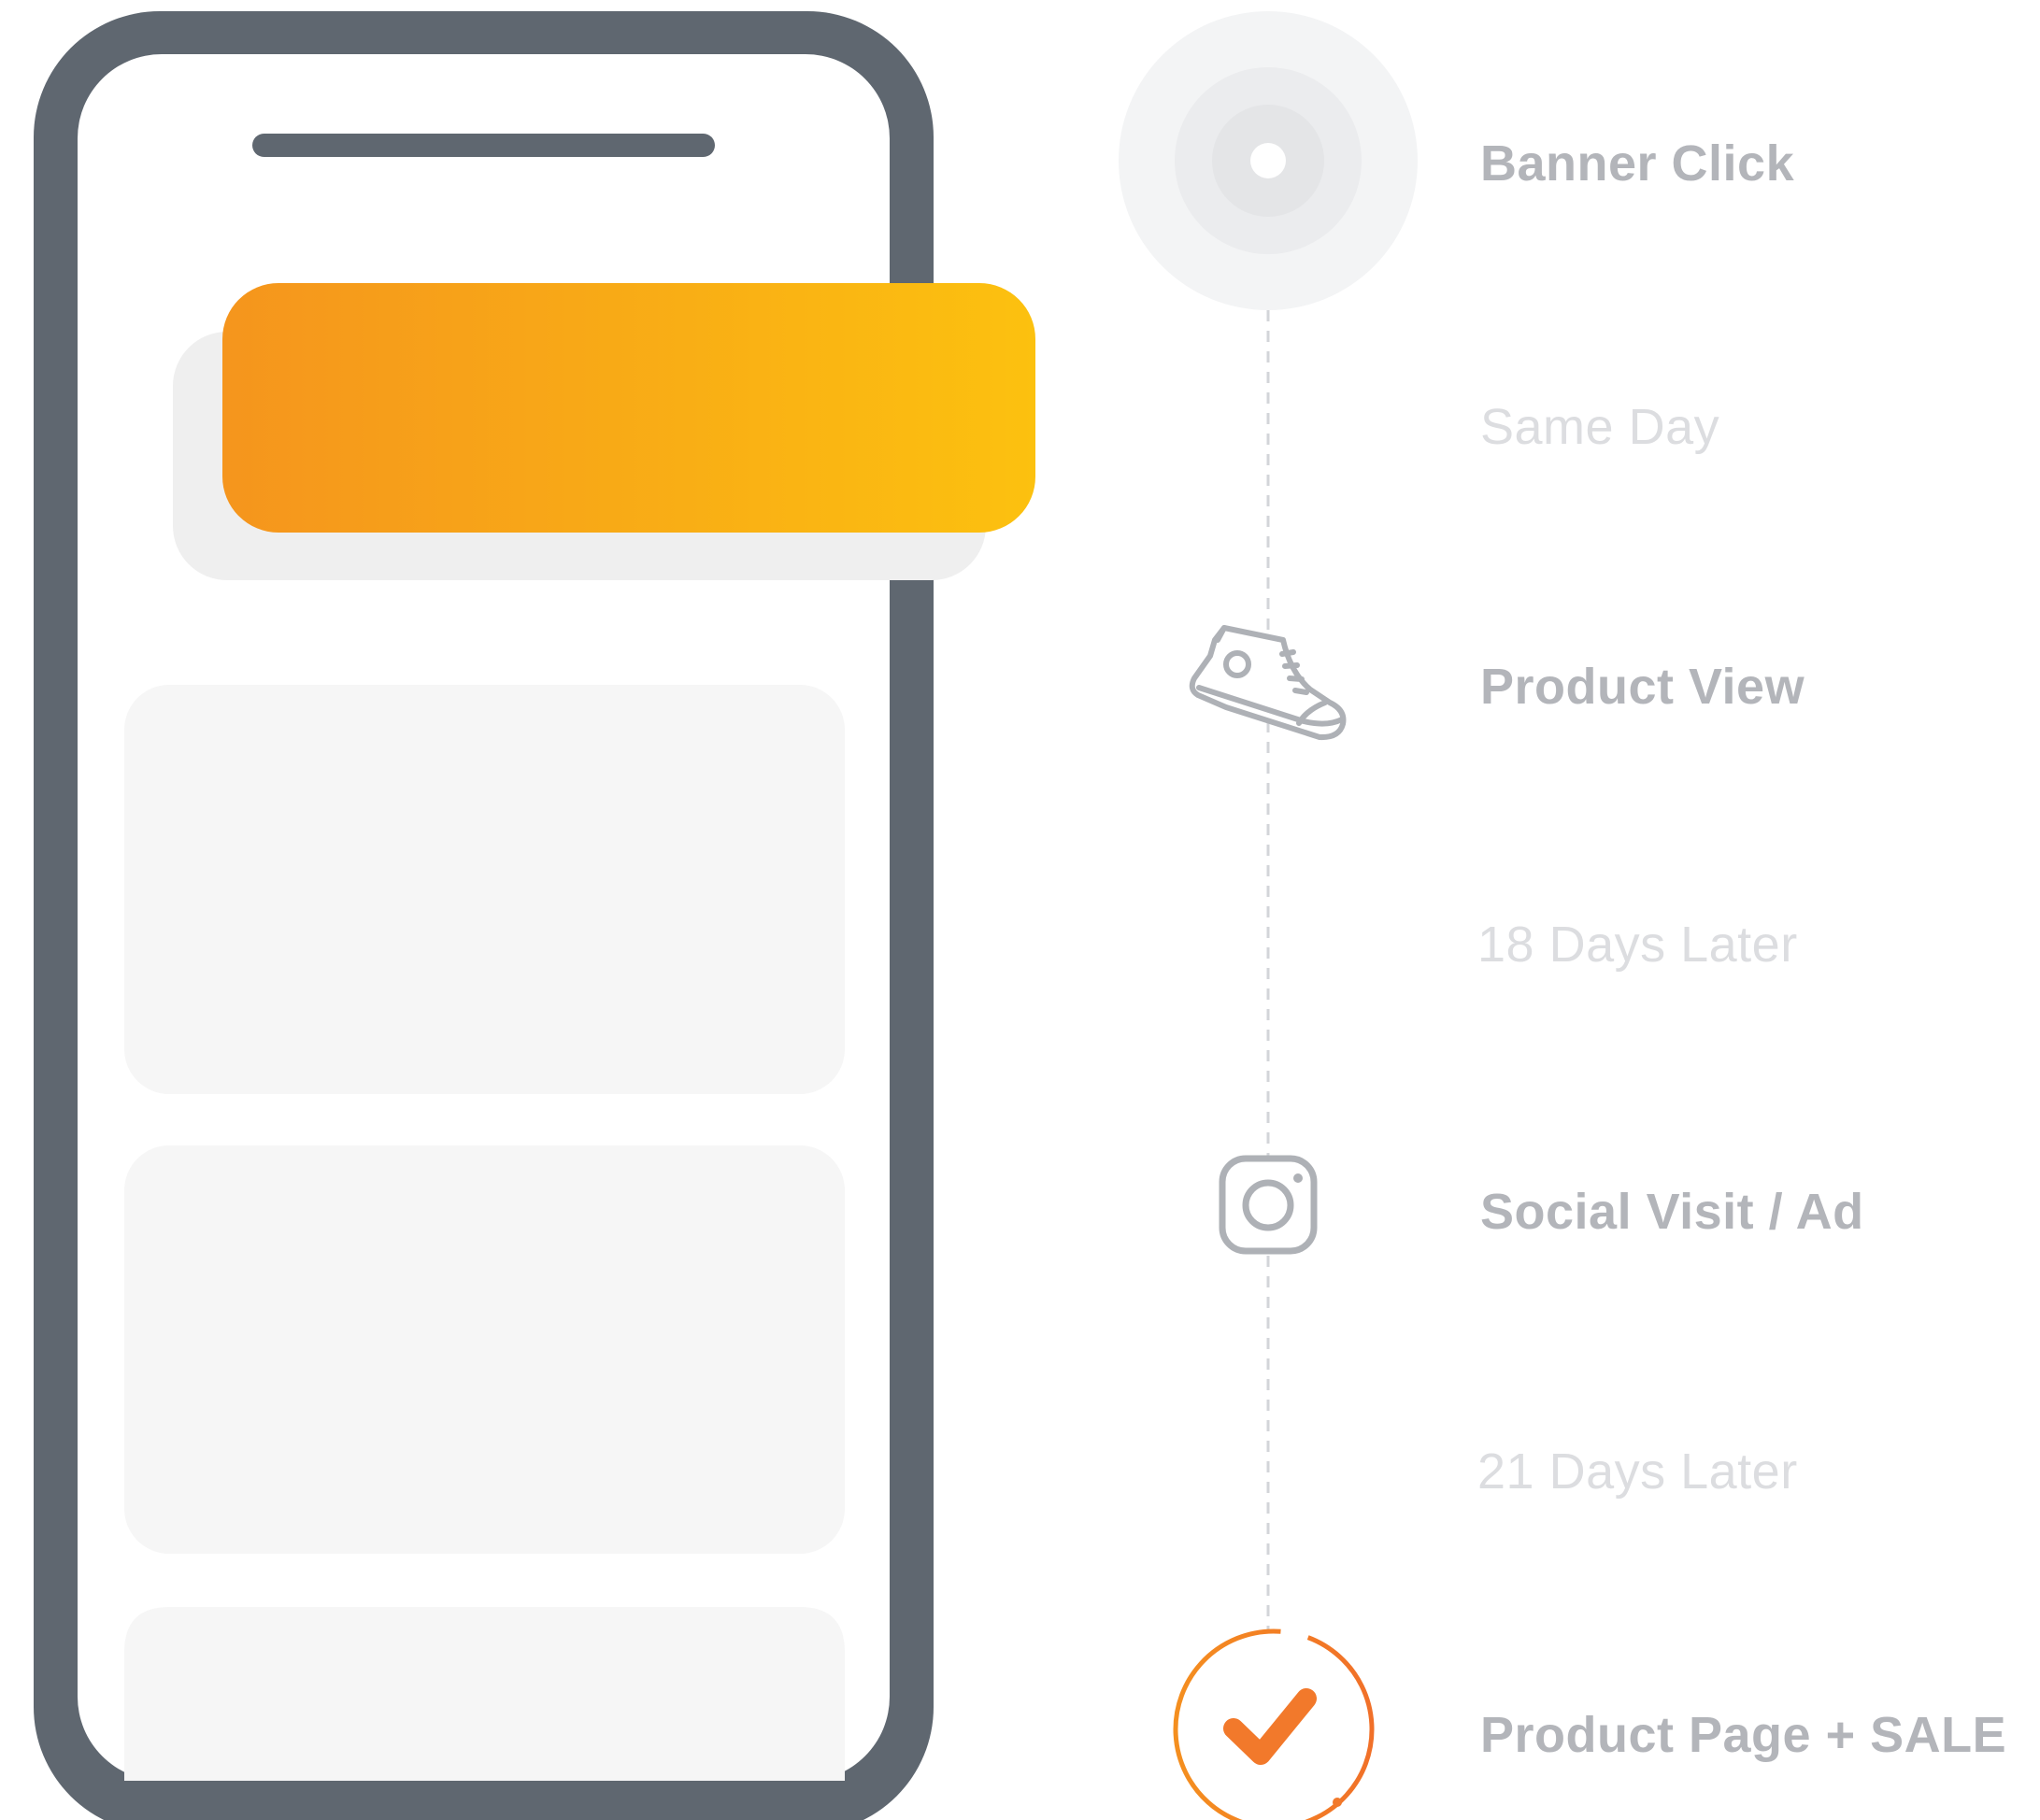 The width and height of the screenshot is (2040, 1820). Describe the element at coordinates (1268, 683) in the screenshot. I see `sneaker-icon` at that location.